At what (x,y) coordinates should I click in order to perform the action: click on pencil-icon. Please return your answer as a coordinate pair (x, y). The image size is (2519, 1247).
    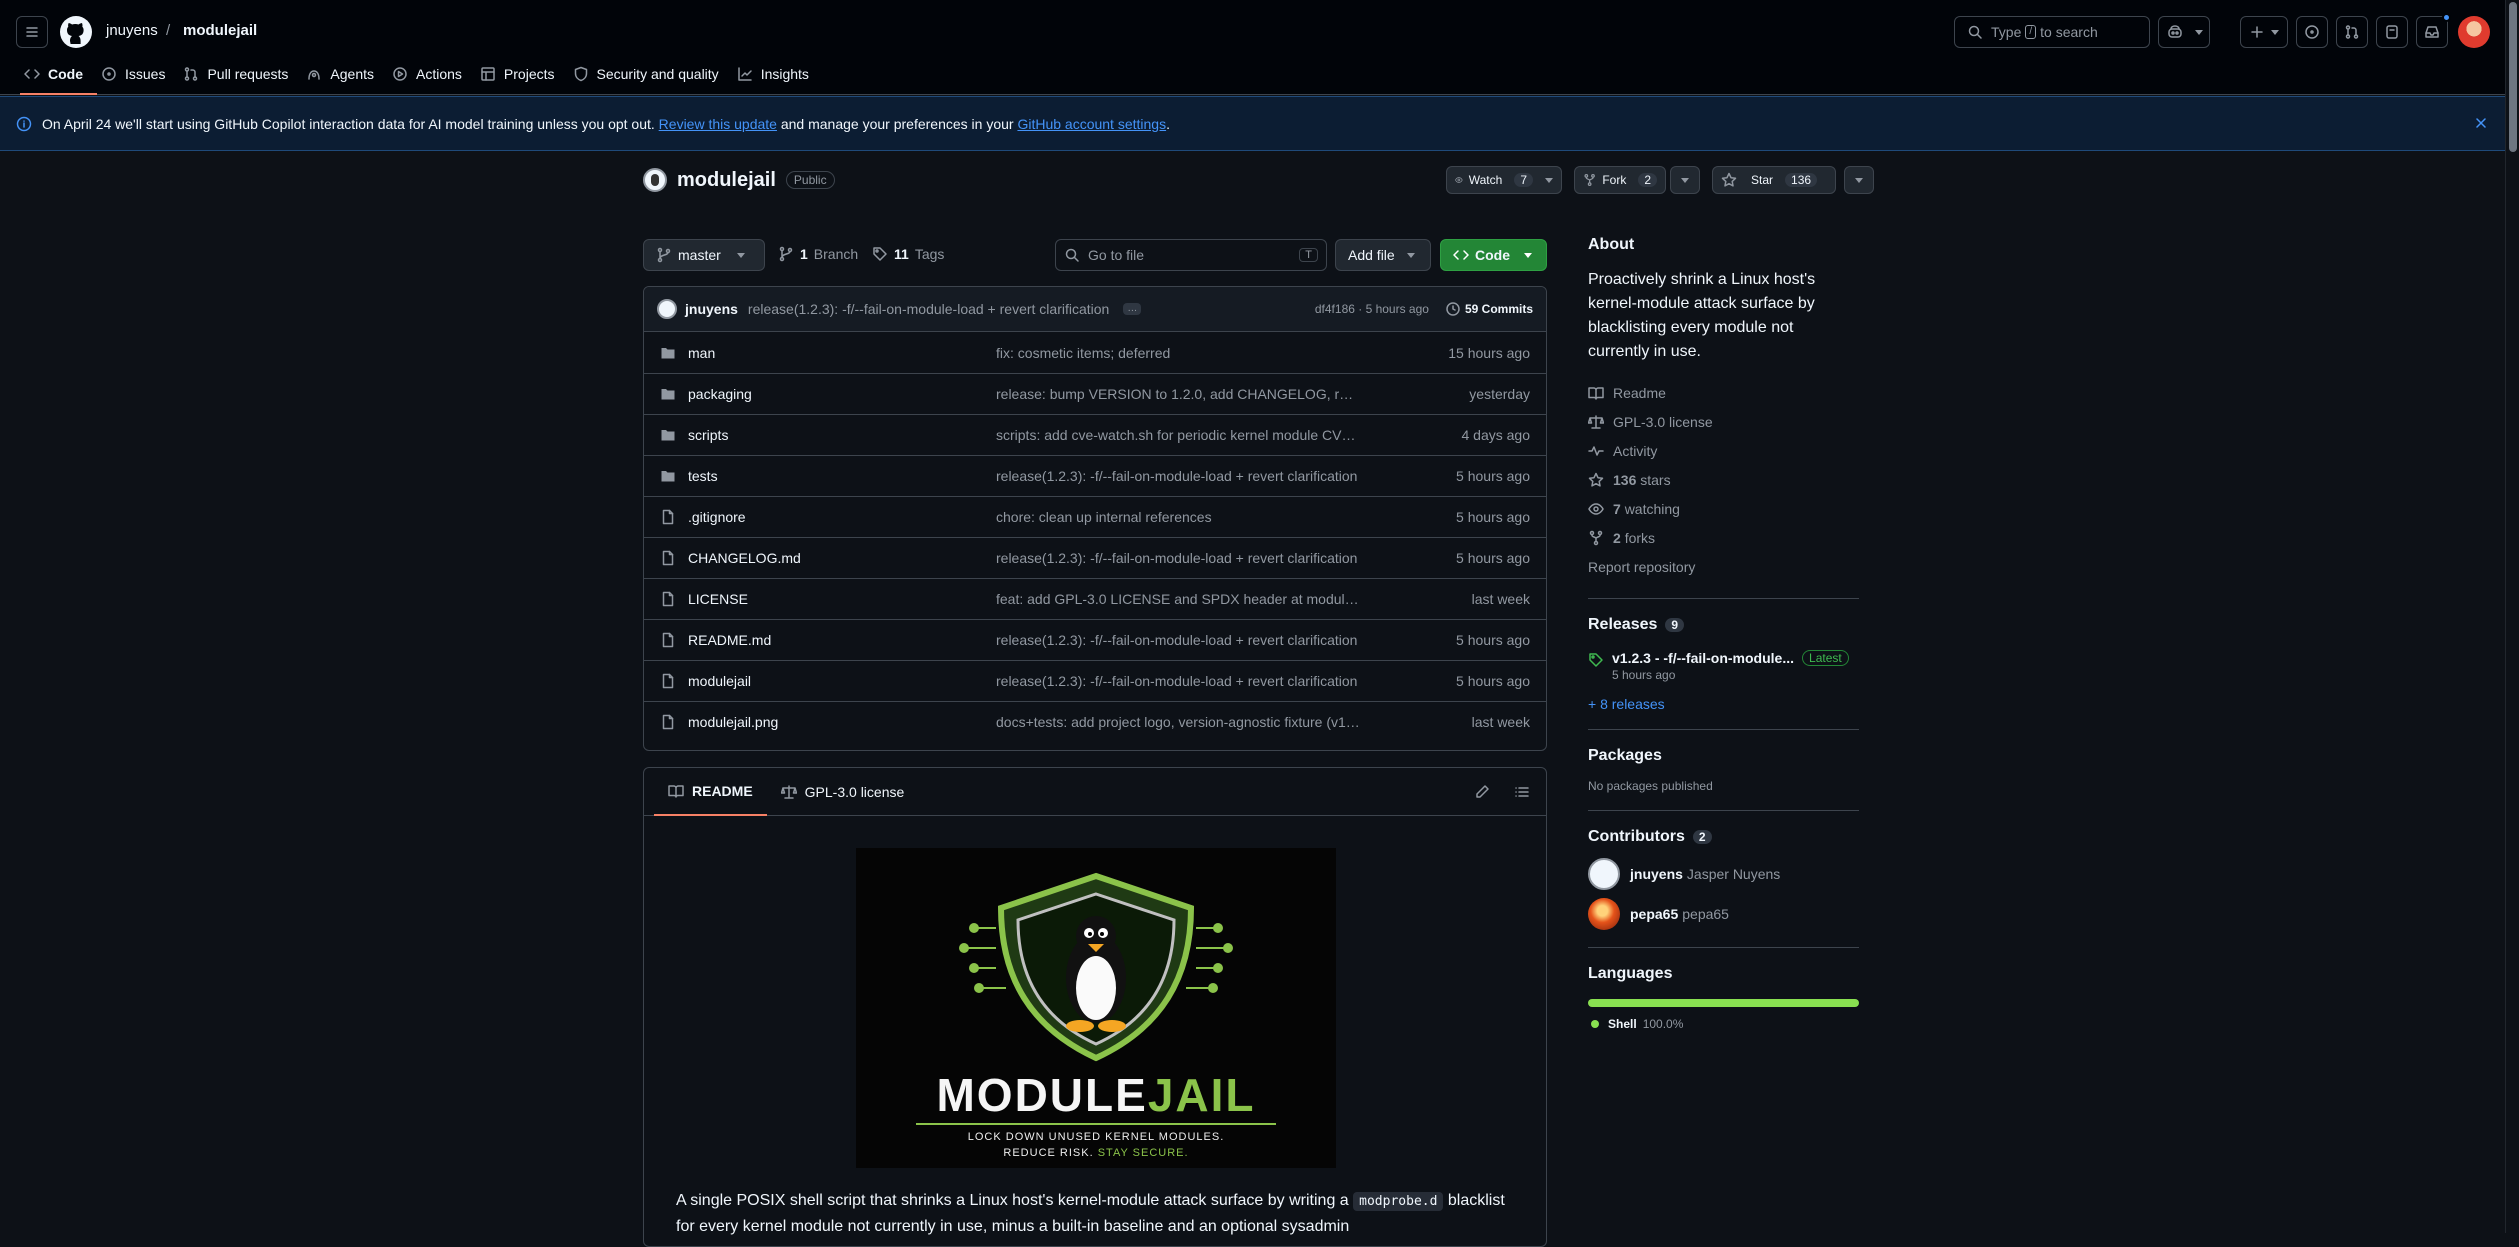
    Looking at the image, I should click on (1482, 792).